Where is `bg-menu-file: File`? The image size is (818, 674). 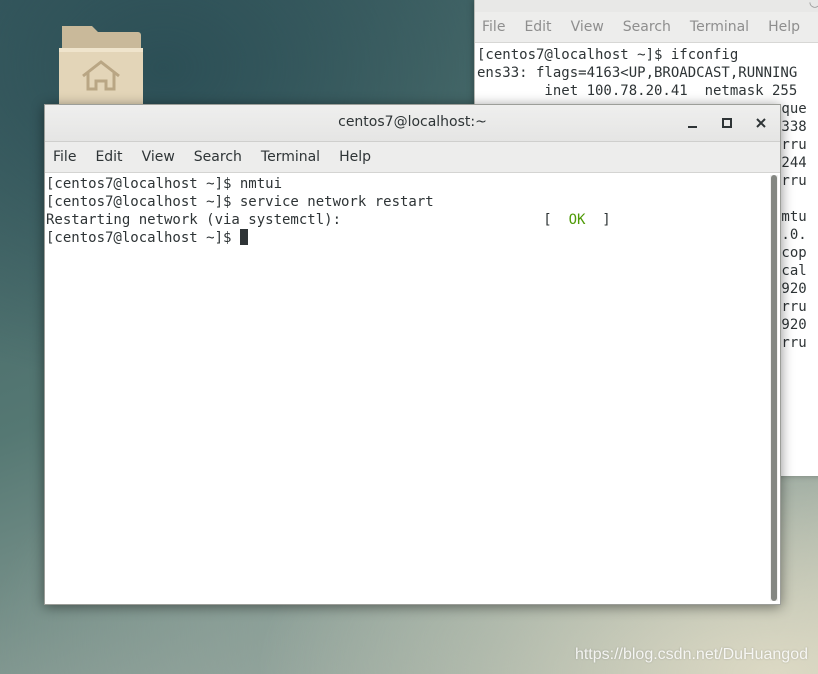 bg-menu-file: File is located at coordinates (493, 27).